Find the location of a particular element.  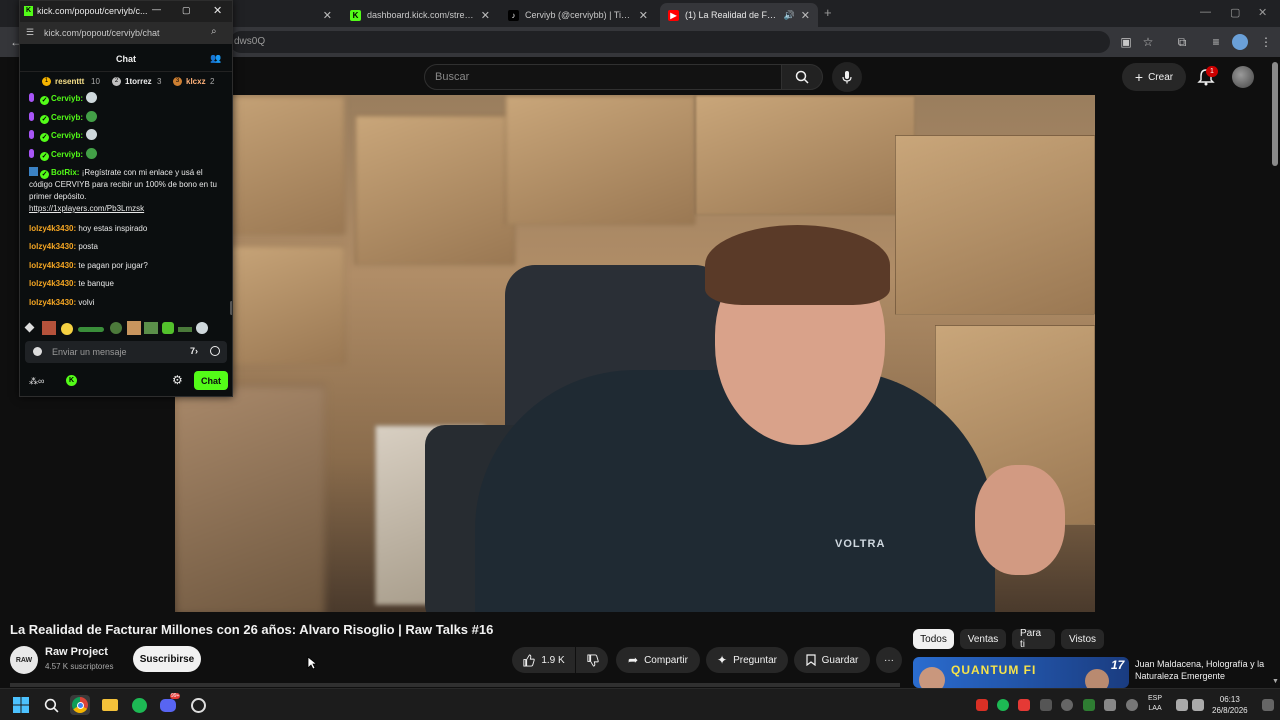

seven-tv-icon: 7› is located at coordinates (194, 351).